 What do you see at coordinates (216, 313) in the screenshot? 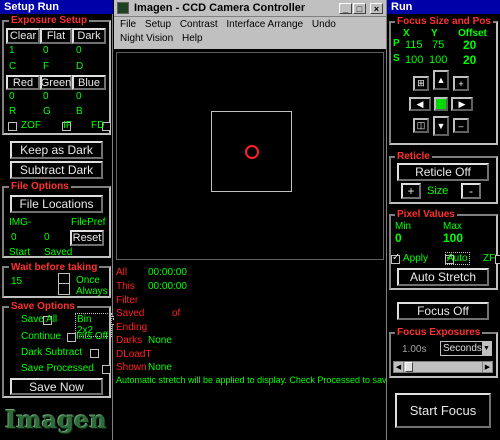
I see `status-row: Saved of` at bounding box center [216, 313].